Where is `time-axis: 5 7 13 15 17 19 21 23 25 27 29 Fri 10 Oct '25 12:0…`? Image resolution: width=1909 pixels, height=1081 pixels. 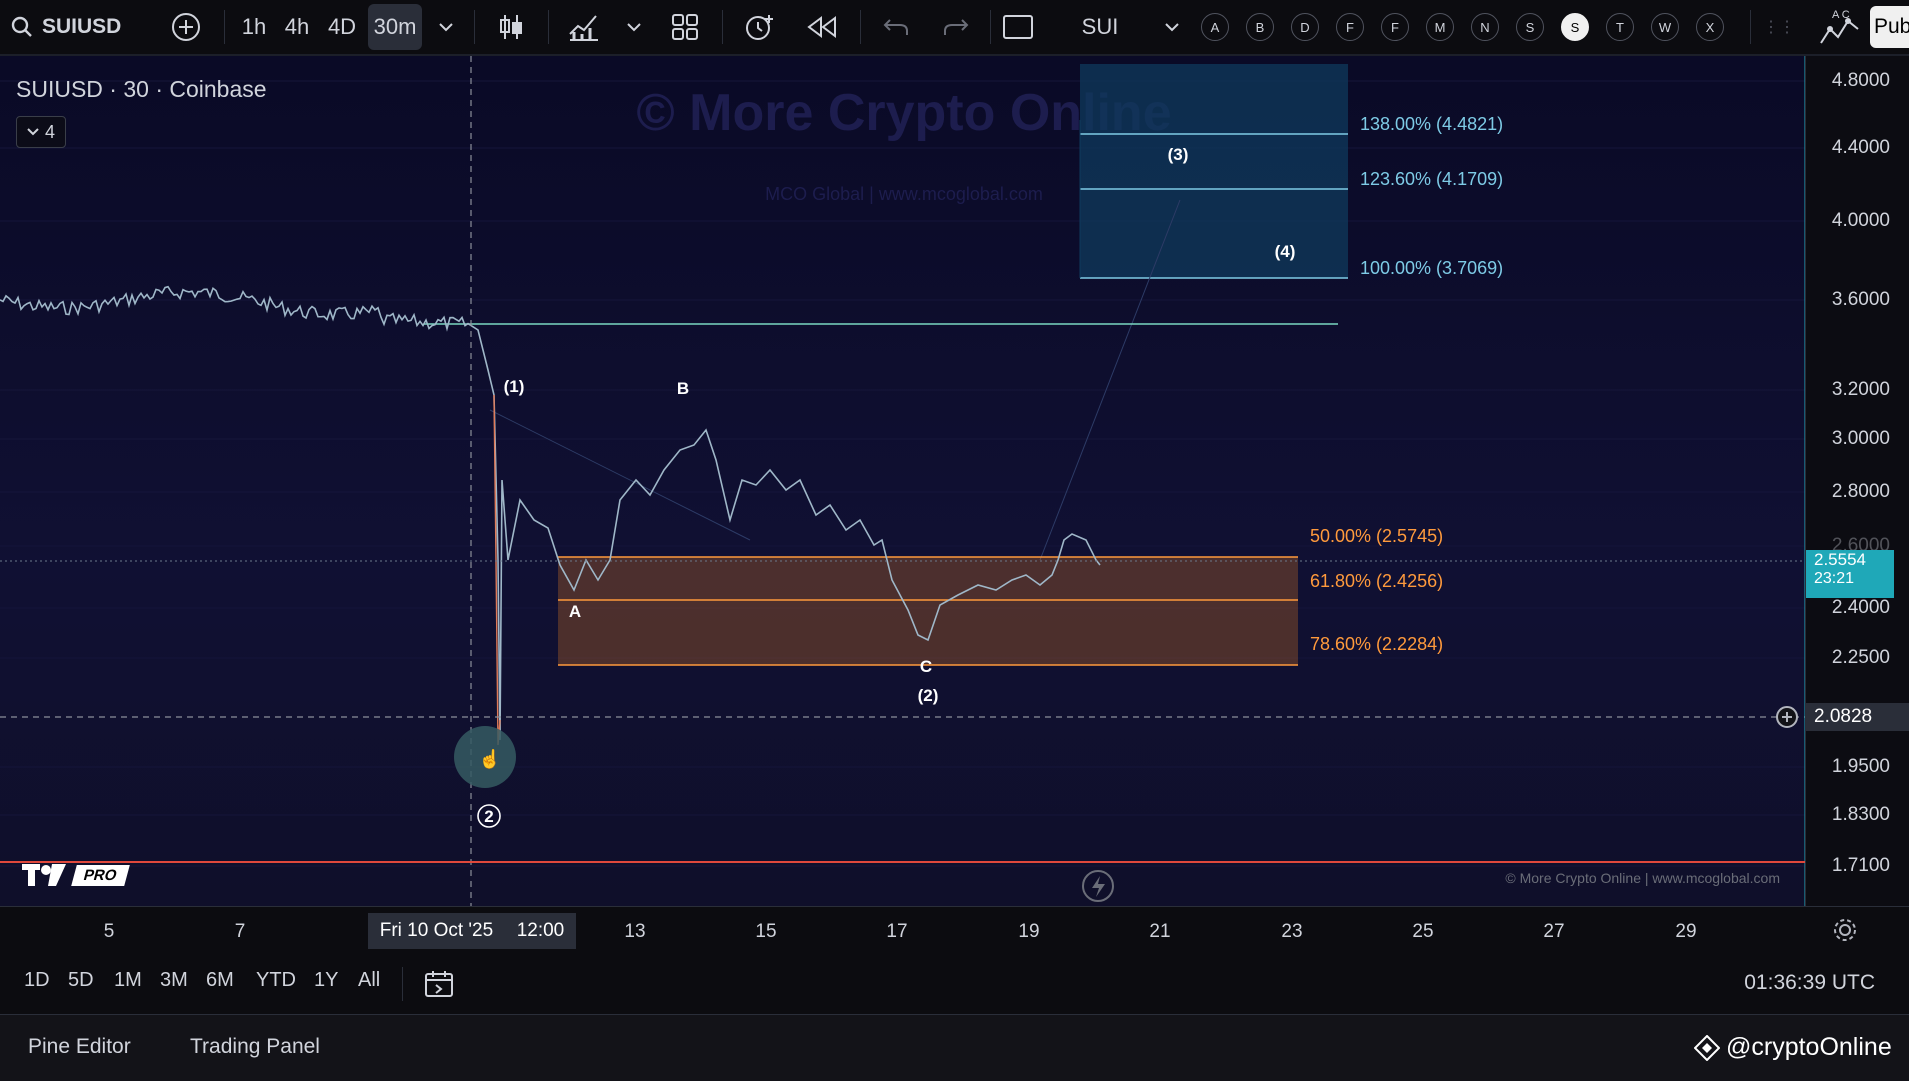
time-axis: 5 7 13 15 17 19 21 23 25 27 29 Fri 10 Oct '25 12:0… is located at coordinates (954, 930).